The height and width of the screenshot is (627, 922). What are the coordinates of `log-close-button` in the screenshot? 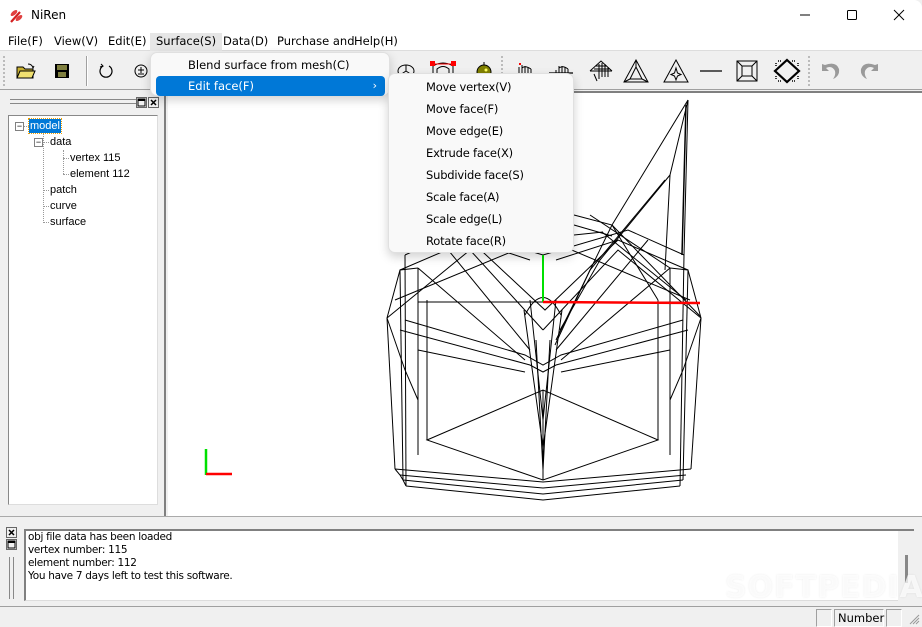 It's located at (11, 532).